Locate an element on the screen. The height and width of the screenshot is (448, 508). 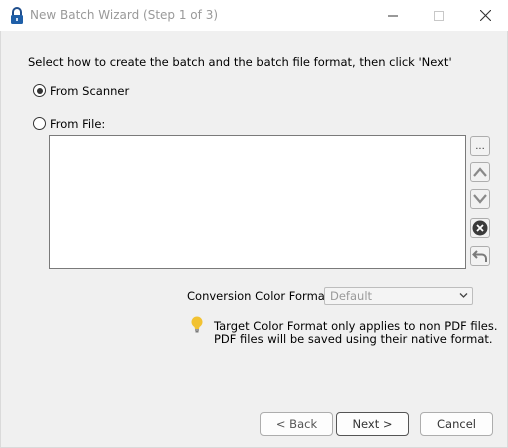
back-button-label: < Back is located at coordinates (296, 424).